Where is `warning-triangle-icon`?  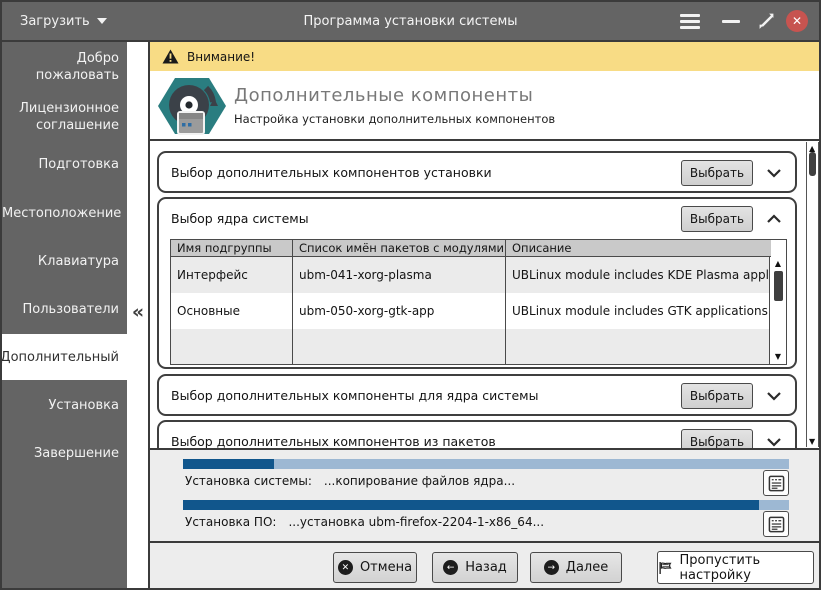
warning-triangle-icon is located at coordinates (170, 56).